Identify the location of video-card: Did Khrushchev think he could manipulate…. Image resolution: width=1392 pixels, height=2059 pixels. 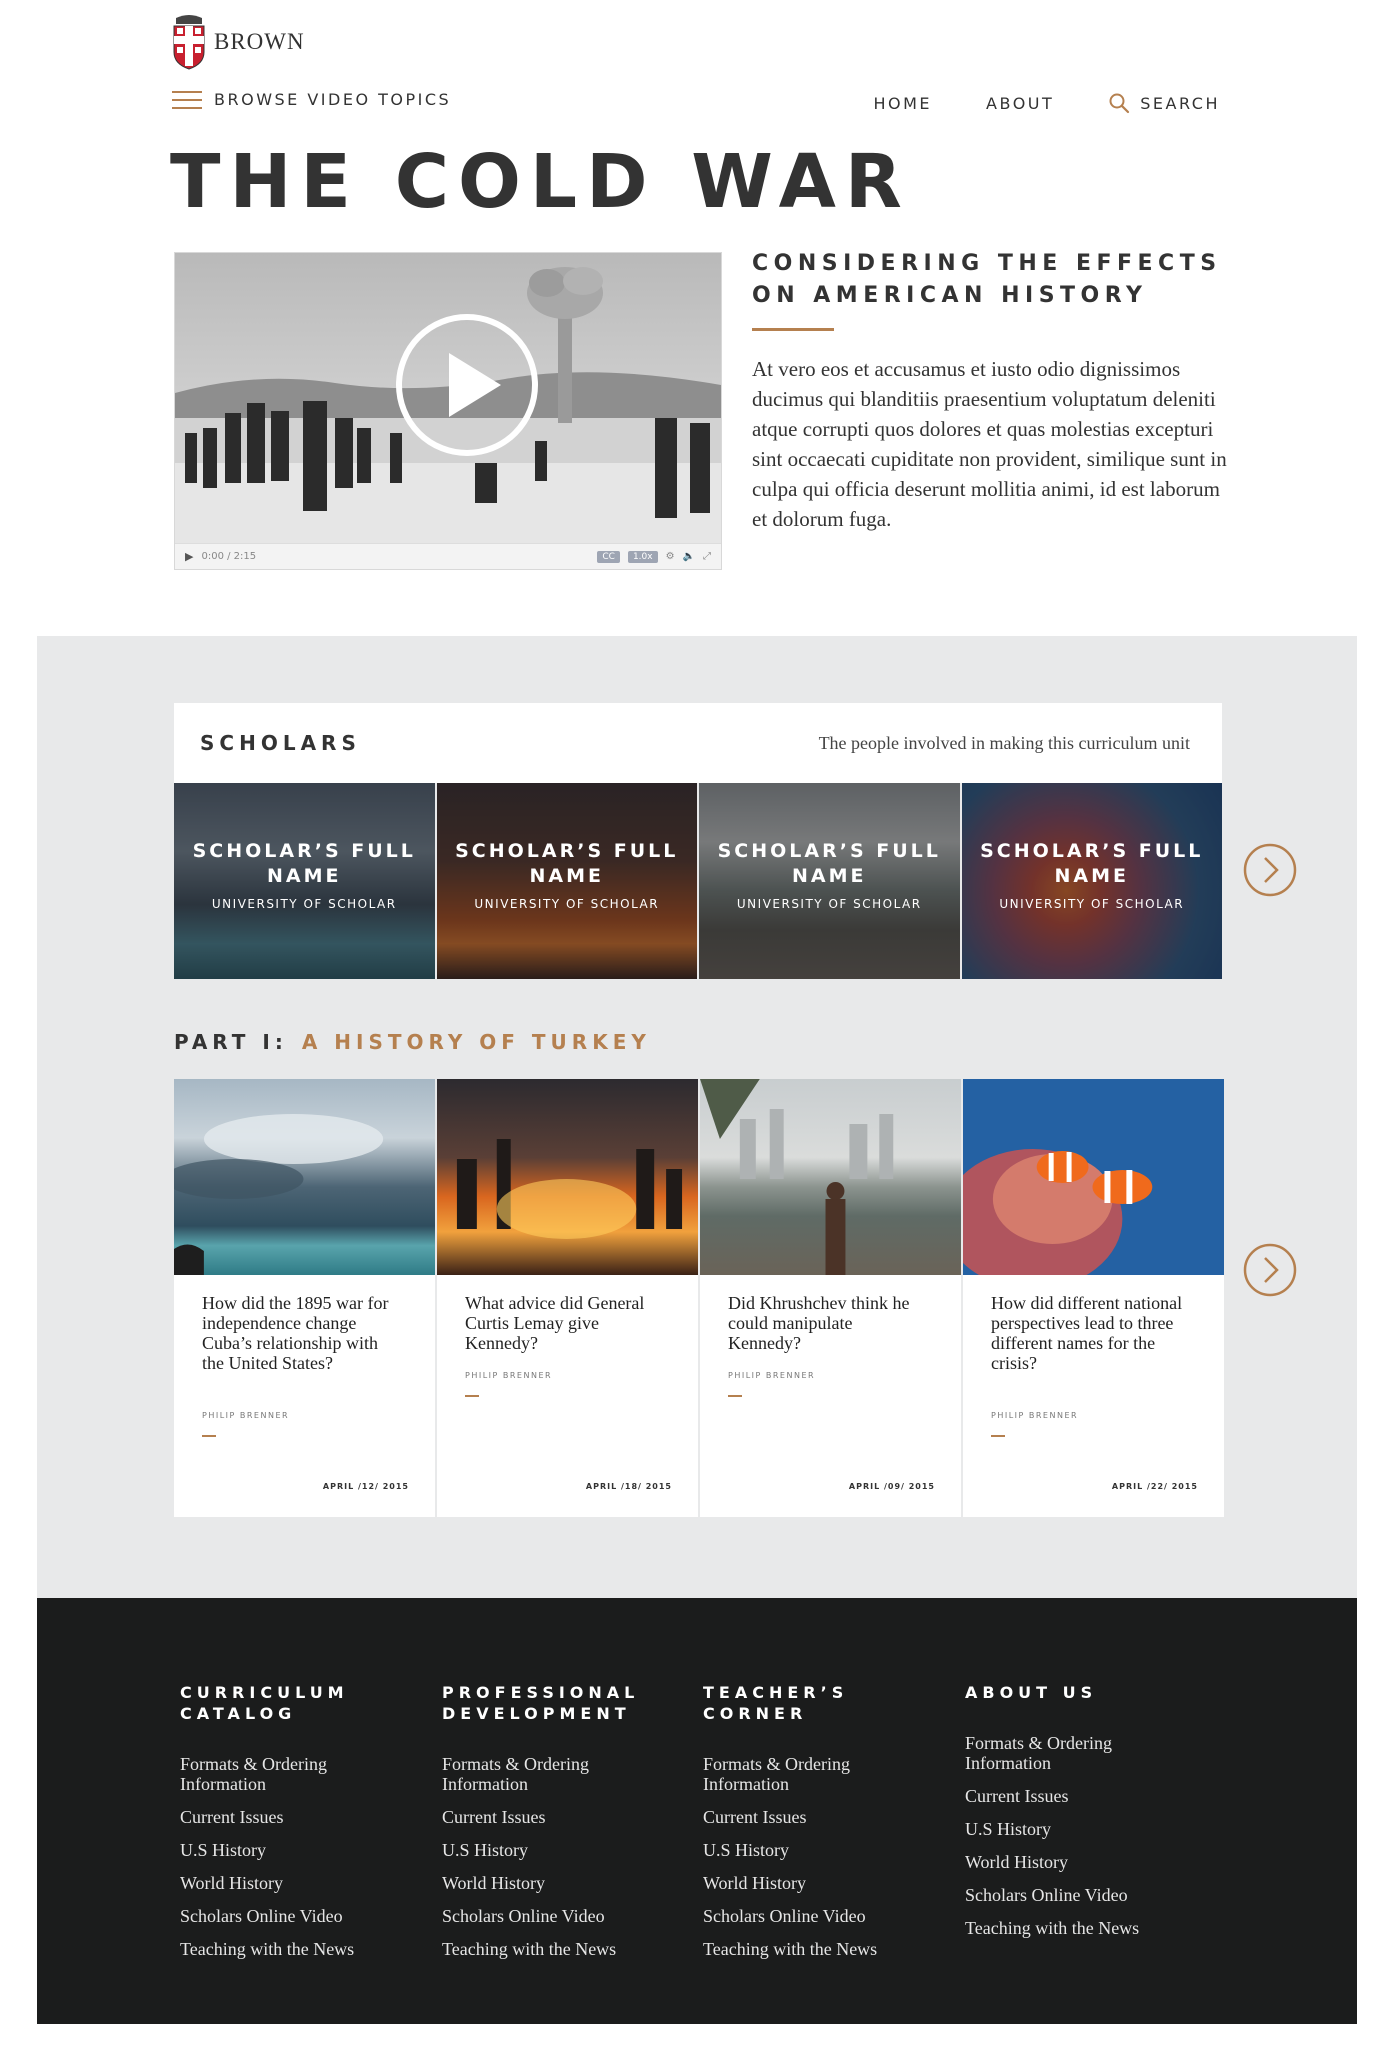
(830, 1298).